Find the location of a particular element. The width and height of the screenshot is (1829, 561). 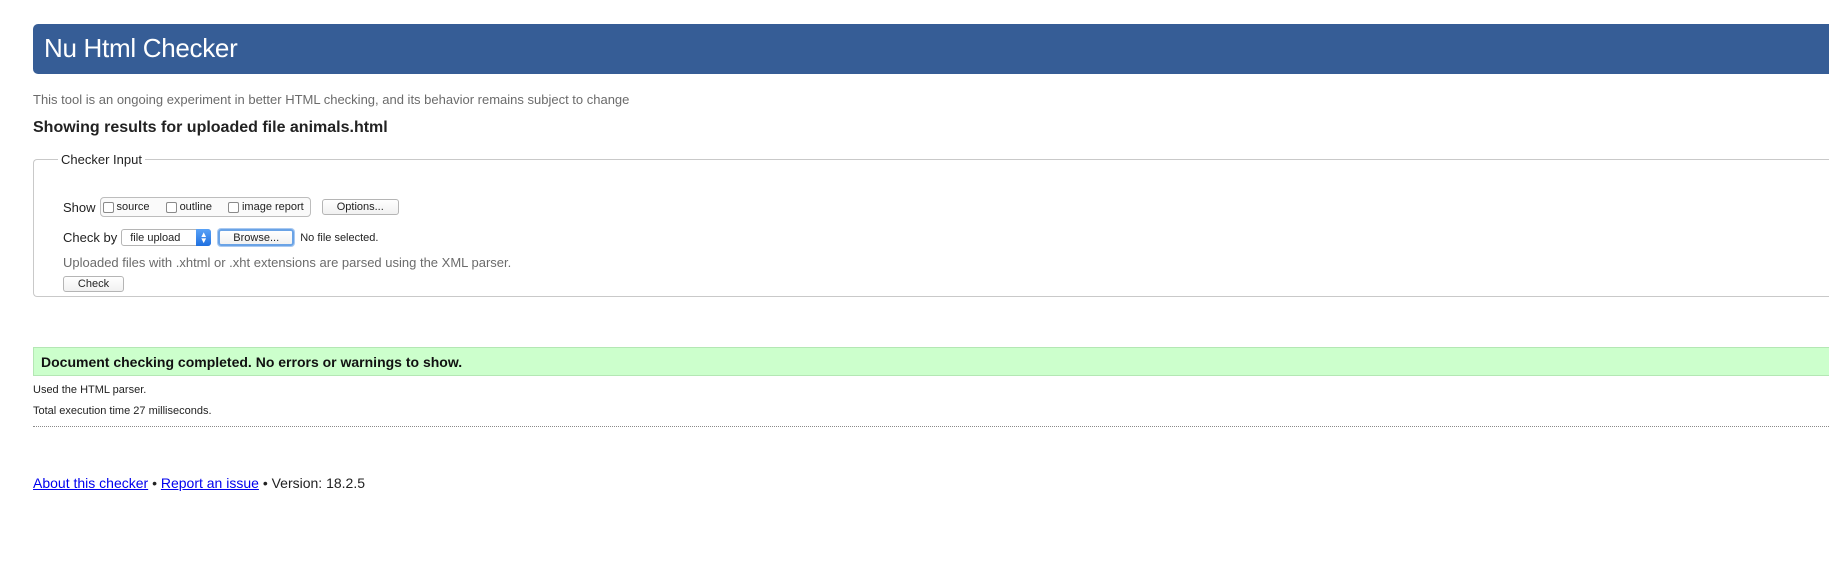

image-report-checkbox is located at coordinates (233, 207).